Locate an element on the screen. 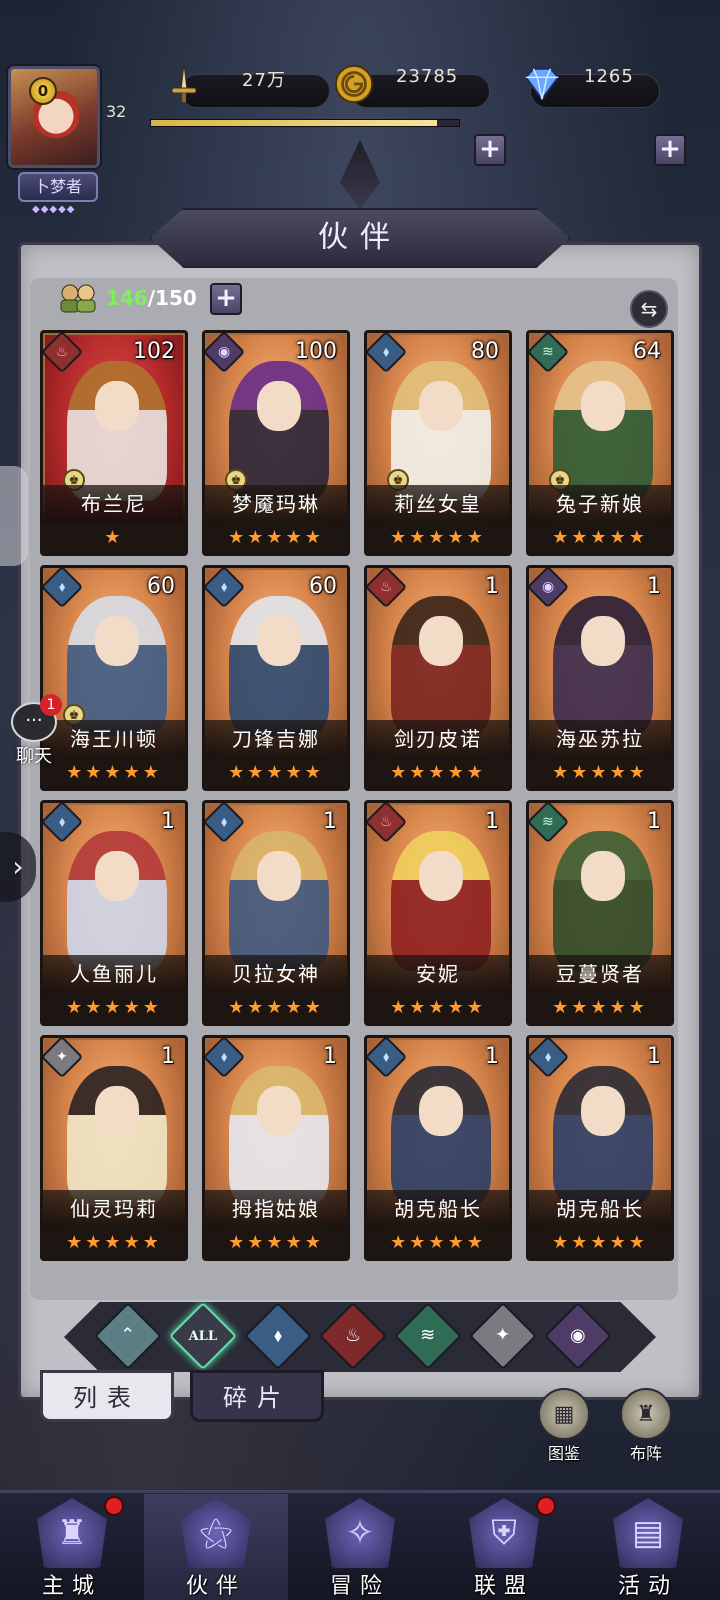 This screenshot has height=1600, width=720. hero-card: ♨ 102 ♚ 布兰尼 ★ is located at coordinates (114, 443).